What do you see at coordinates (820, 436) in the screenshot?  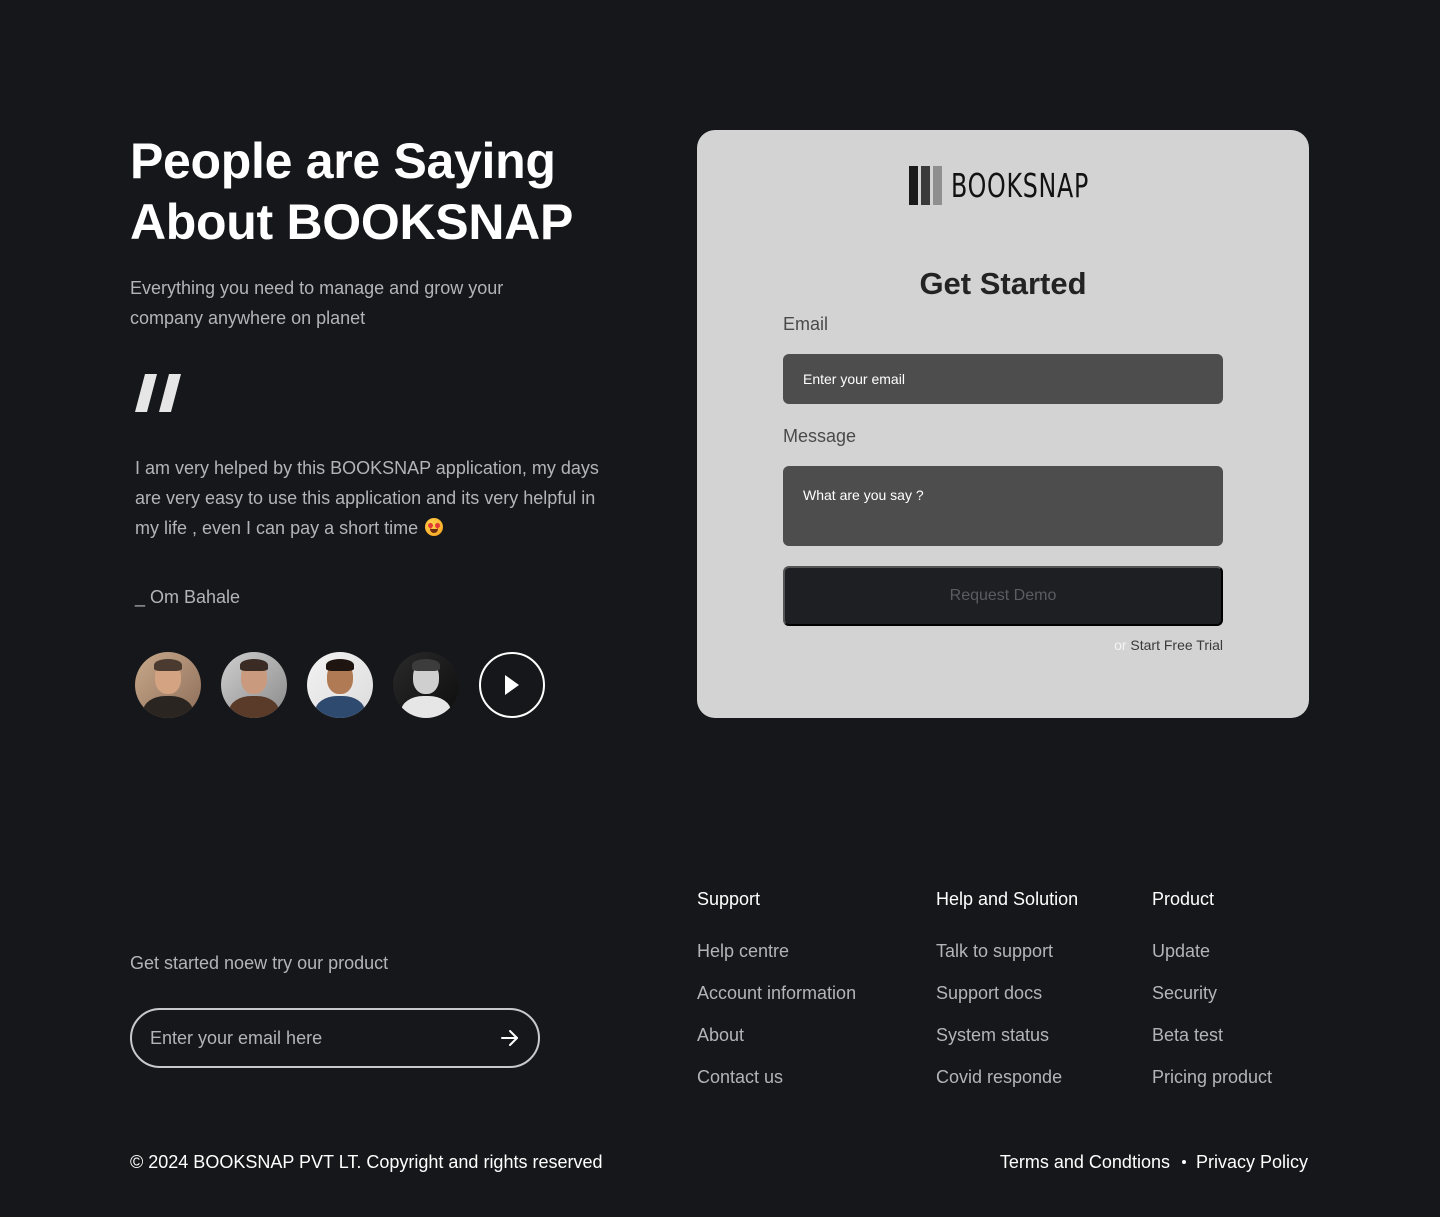 I see `message-label: Message` at bounding box center [820, 436].